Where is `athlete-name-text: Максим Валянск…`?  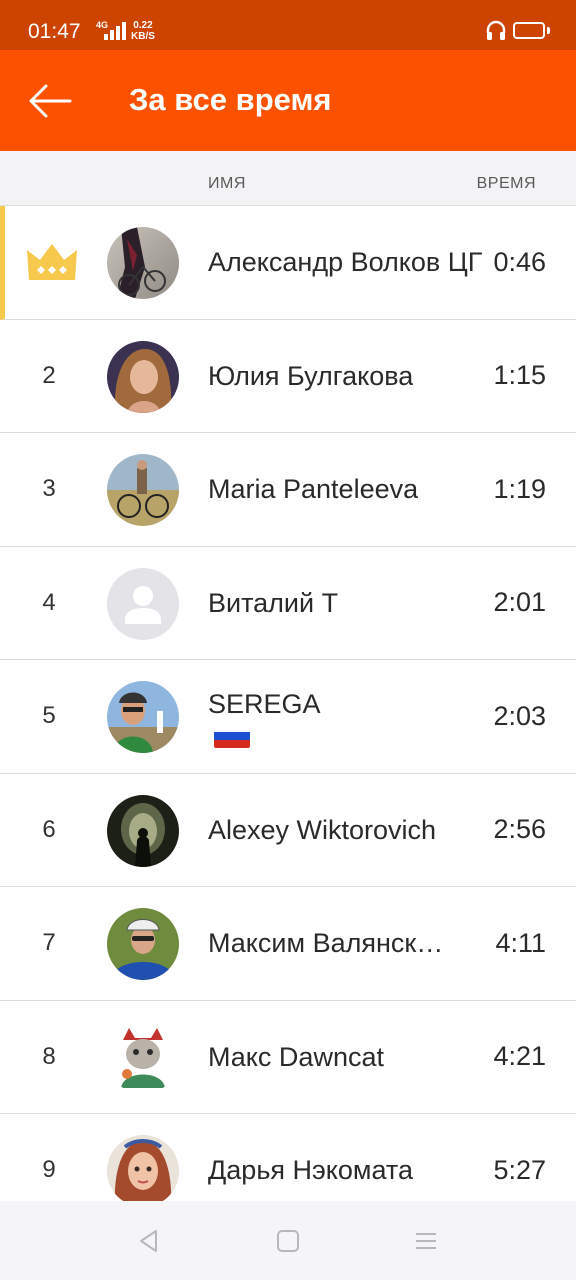
athlete-name-text: Максим Валянск… is located at coordinates (326, 943).